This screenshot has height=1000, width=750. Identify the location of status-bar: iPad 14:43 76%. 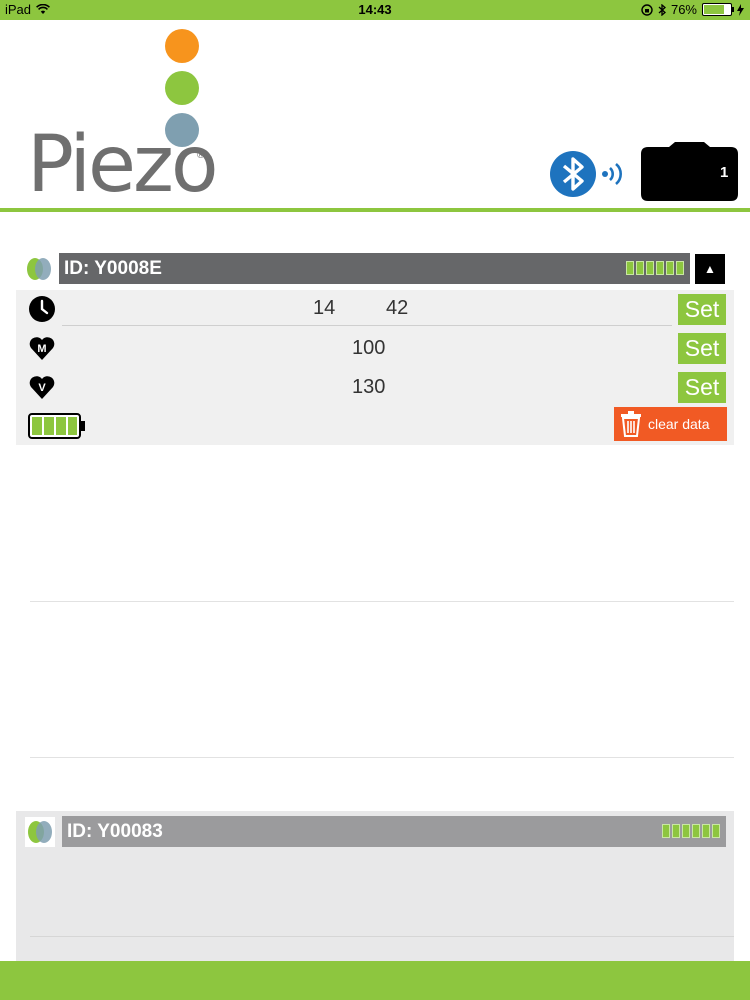
(375, 10).